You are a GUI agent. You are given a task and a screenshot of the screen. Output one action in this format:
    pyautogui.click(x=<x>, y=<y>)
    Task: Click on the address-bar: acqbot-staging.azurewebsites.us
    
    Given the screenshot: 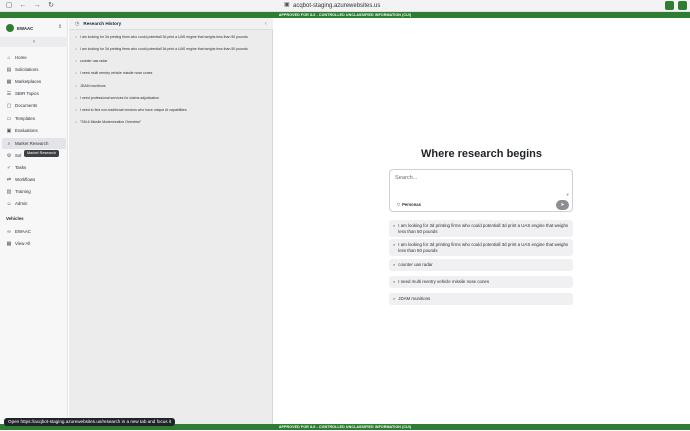 What is the action you would take?
    pyautogui.click(x=336, y=6)
    